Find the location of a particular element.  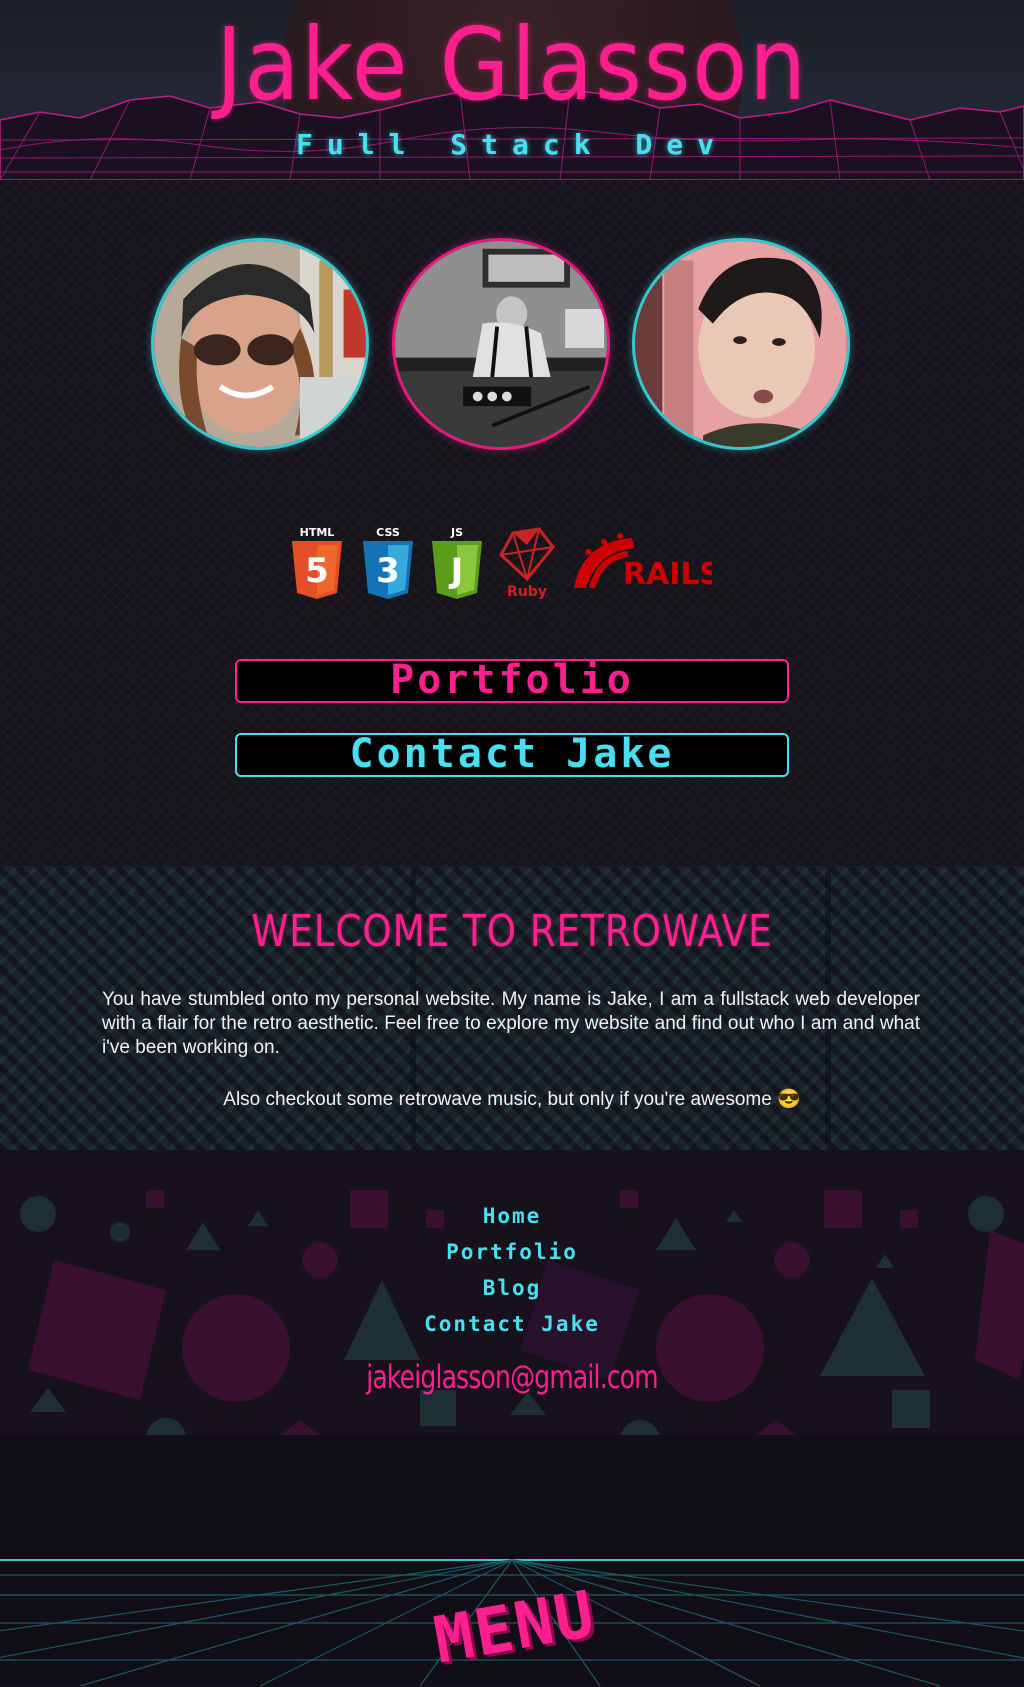

html5-icon: HTML 5 is located at coordinates (317, 564).